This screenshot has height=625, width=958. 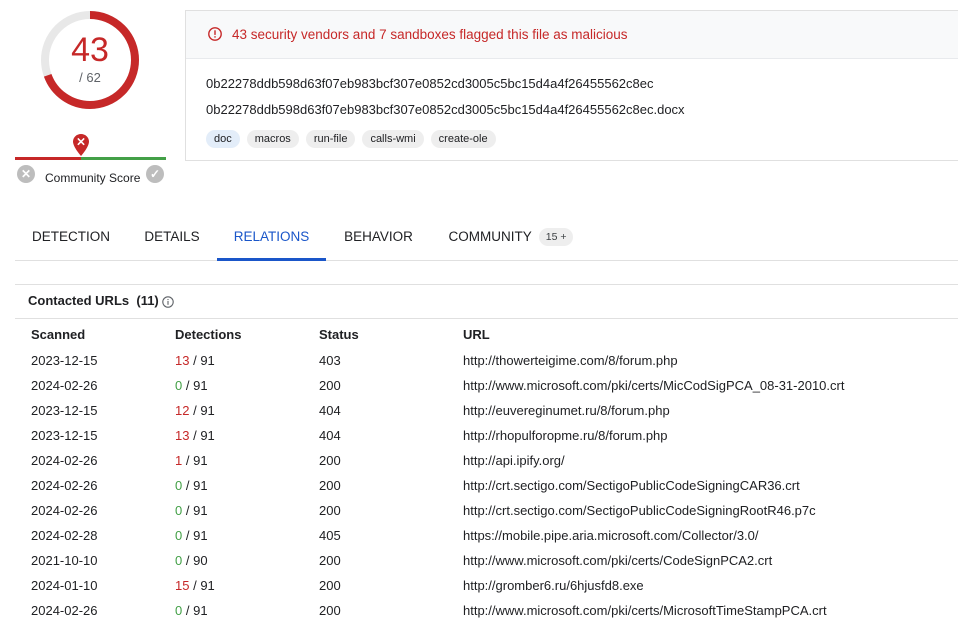 I want to click on detection-ratio: 1 / 91, so click(x=191, y=461).